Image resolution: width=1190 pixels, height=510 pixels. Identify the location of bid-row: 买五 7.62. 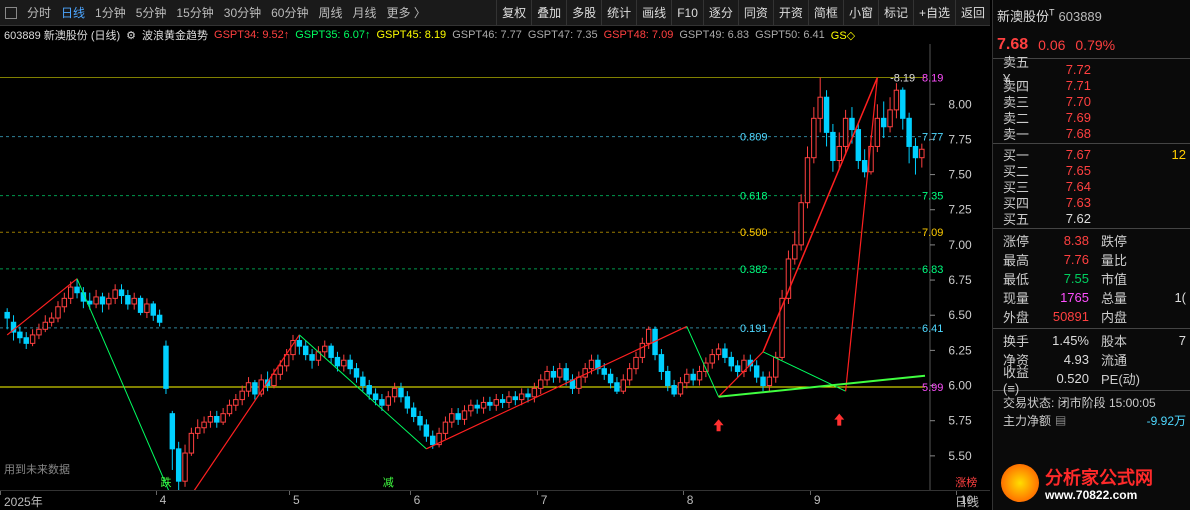
(1091, 218).